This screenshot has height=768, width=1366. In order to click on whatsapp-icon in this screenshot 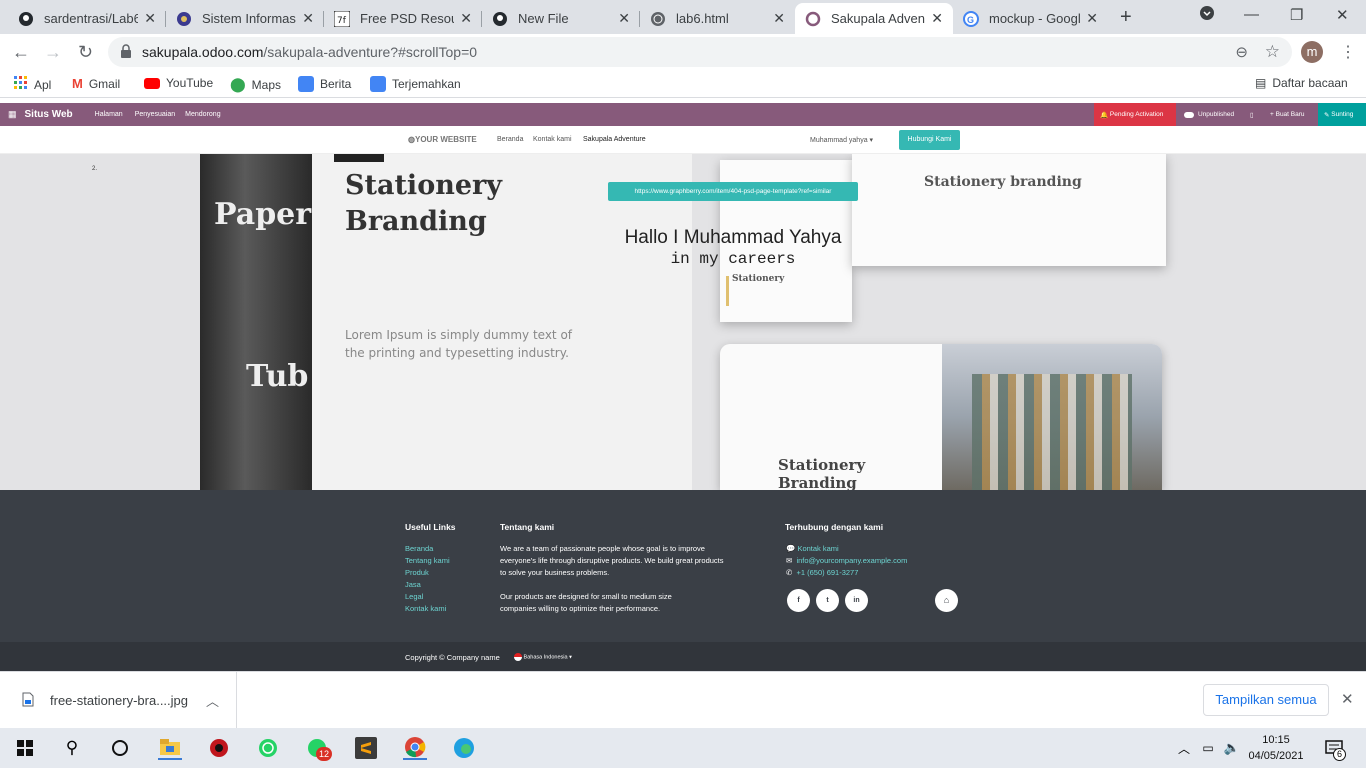, I will do `click(268, 748)`.